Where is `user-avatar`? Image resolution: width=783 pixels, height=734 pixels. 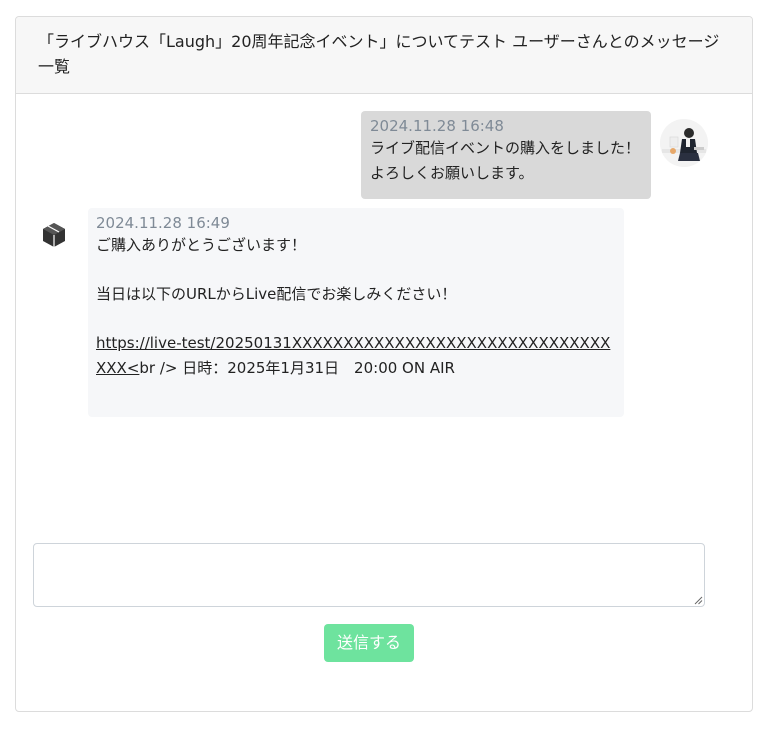
user-avatar is located at coordinates (684, 143).